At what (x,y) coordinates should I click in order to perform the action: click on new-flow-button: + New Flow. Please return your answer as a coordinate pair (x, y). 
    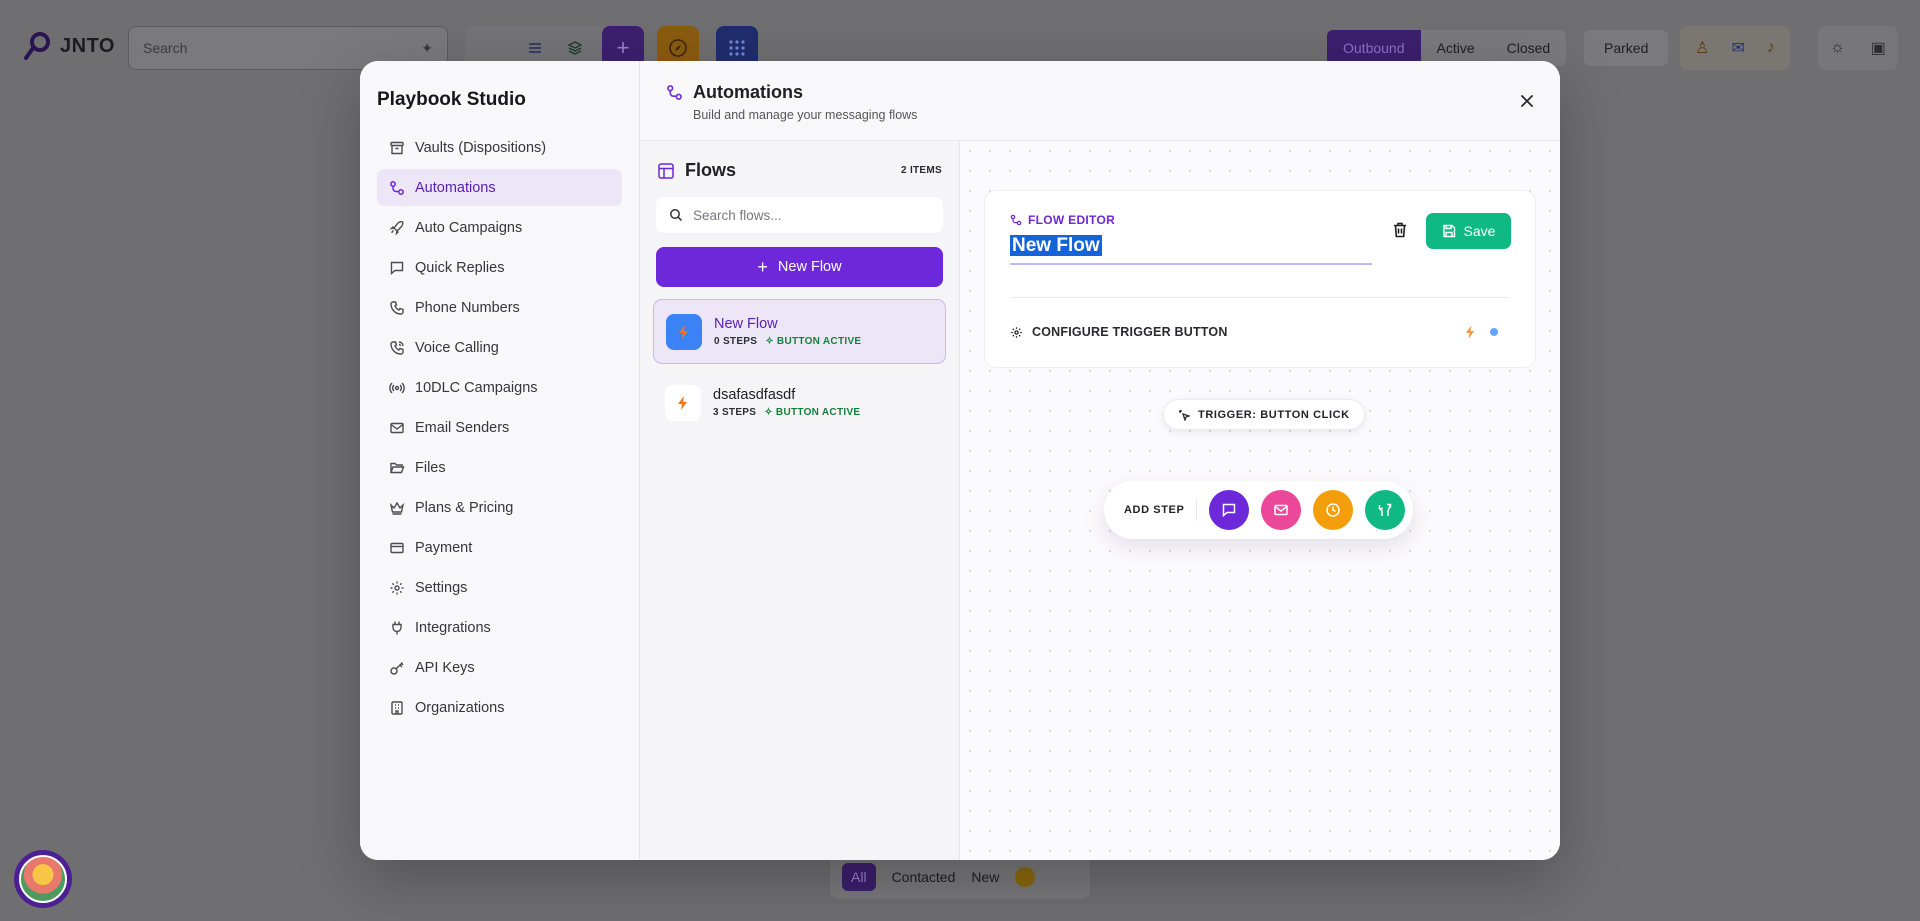
    Looking at the image, I should click on (799, 267).